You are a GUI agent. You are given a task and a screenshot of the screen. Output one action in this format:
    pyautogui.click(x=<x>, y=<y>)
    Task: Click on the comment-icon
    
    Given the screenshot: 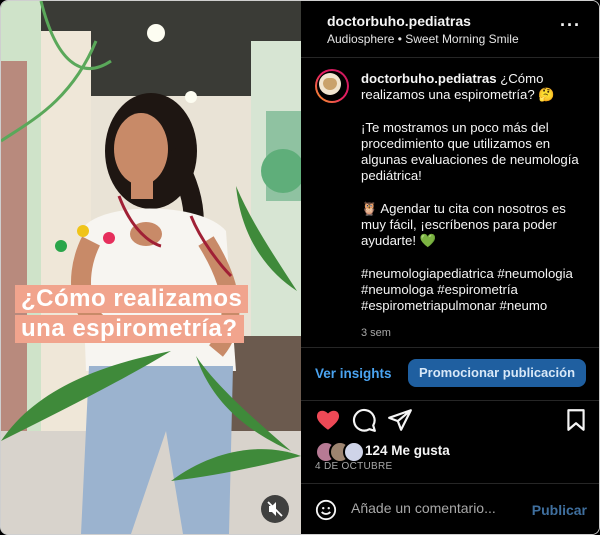 What is the action you would take?
    pyautogui.click(x=364, y=420)
    